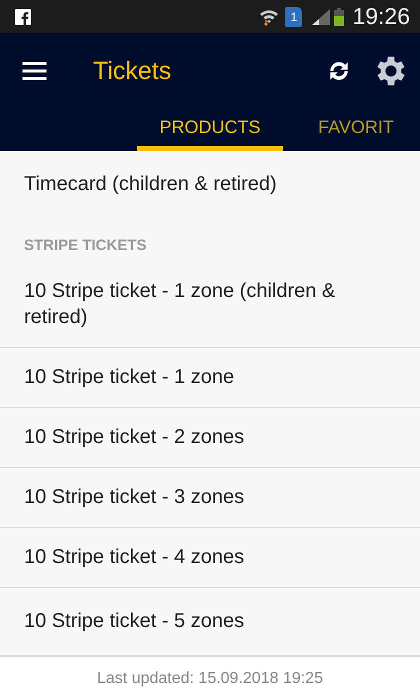 The image size is (420, 700). Describe the element at coordinates (210, 378) in the screenshot. I see `ticket-list-item: 10 Stripe ticket - 1 zone` at that location.